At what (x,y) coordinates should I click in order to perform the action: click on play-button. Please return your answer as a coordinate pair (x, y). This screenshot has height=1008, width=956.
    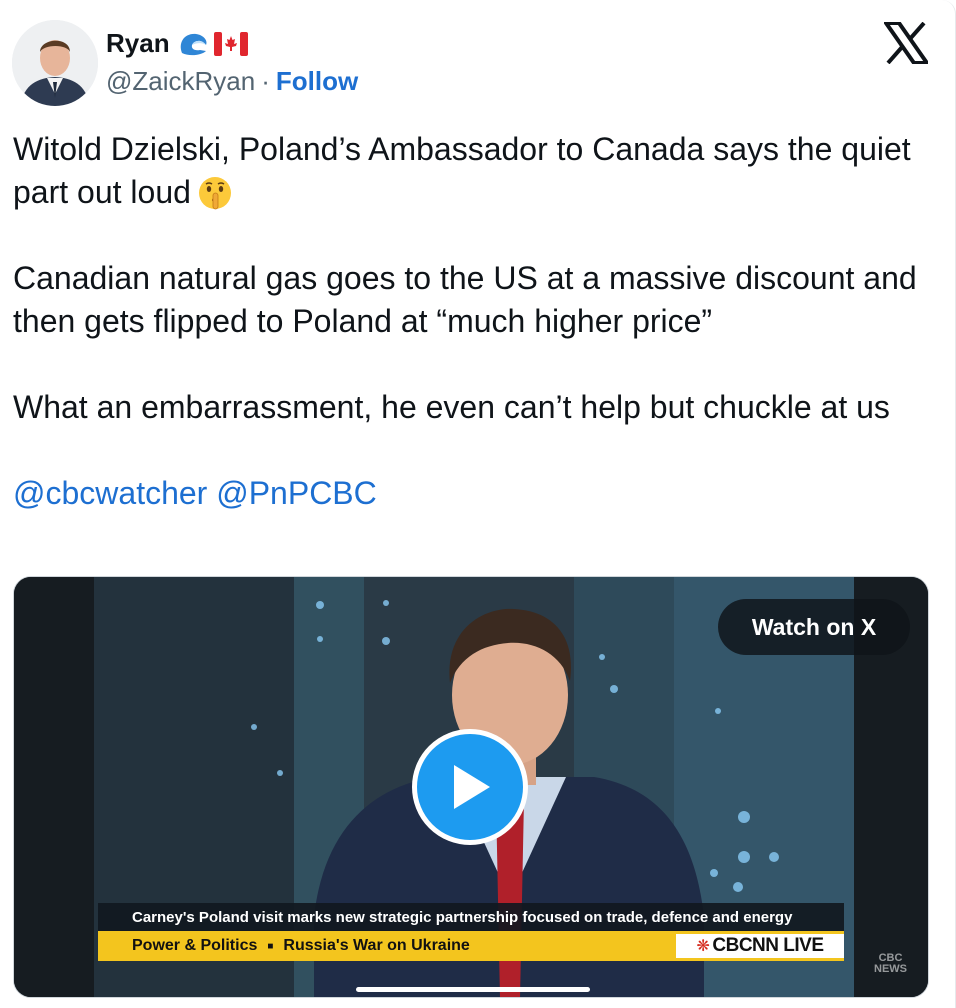
    Looking at the image, I should click on (470, 787).